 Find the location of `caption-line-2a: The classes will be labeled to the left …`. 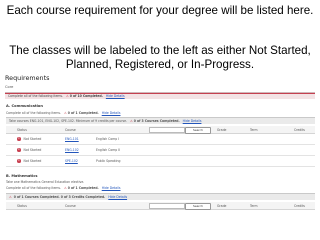

caption-line-2a: The classes will be labeled to the left … is located at coordinates (160, 50).